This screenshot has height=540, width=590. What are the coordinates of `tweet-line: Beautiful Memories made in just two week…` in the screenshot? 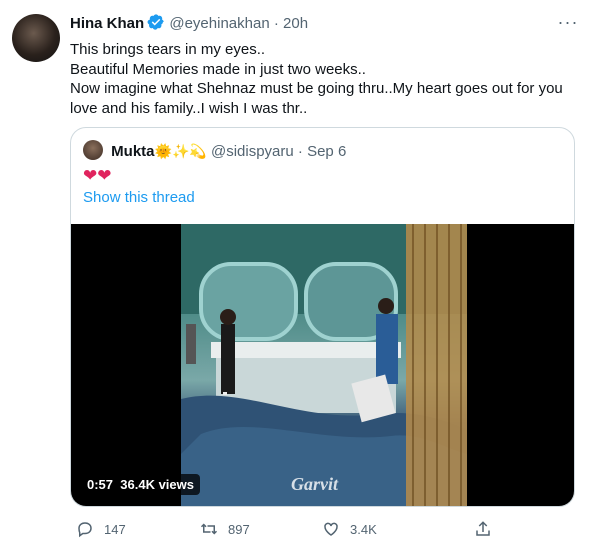 It's located at (218, 69).